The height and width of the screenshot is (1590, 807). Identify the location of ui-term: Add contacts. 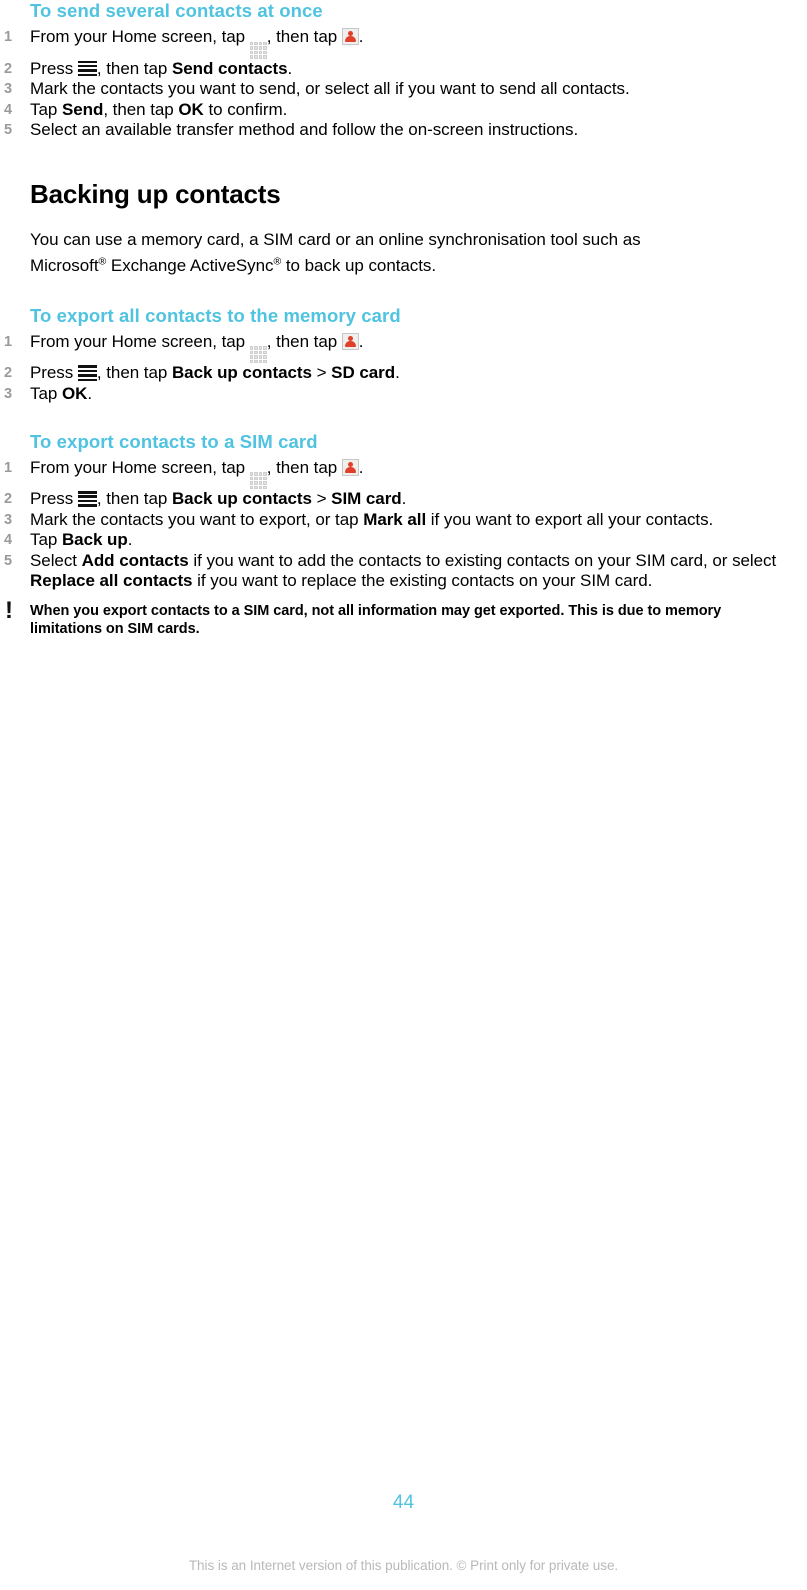
(135, 560).